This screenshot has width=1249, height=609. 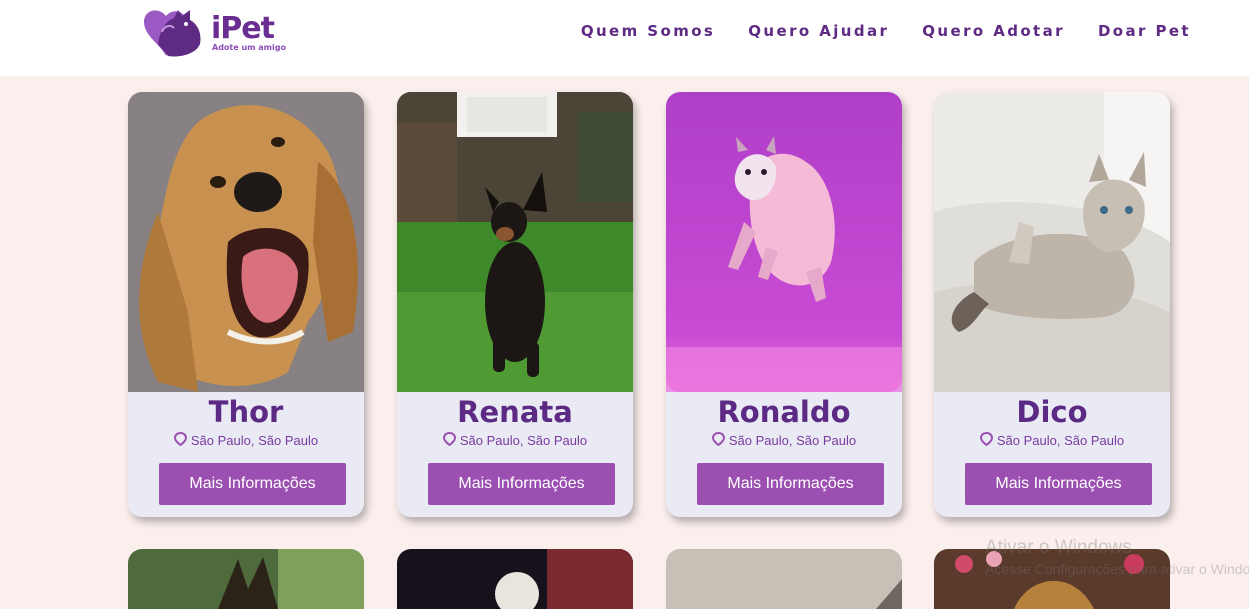 What do you see at coordinates (515, 242) in the screenshot?
I see `pet-photo-renata` at bounding box center [515, 242].